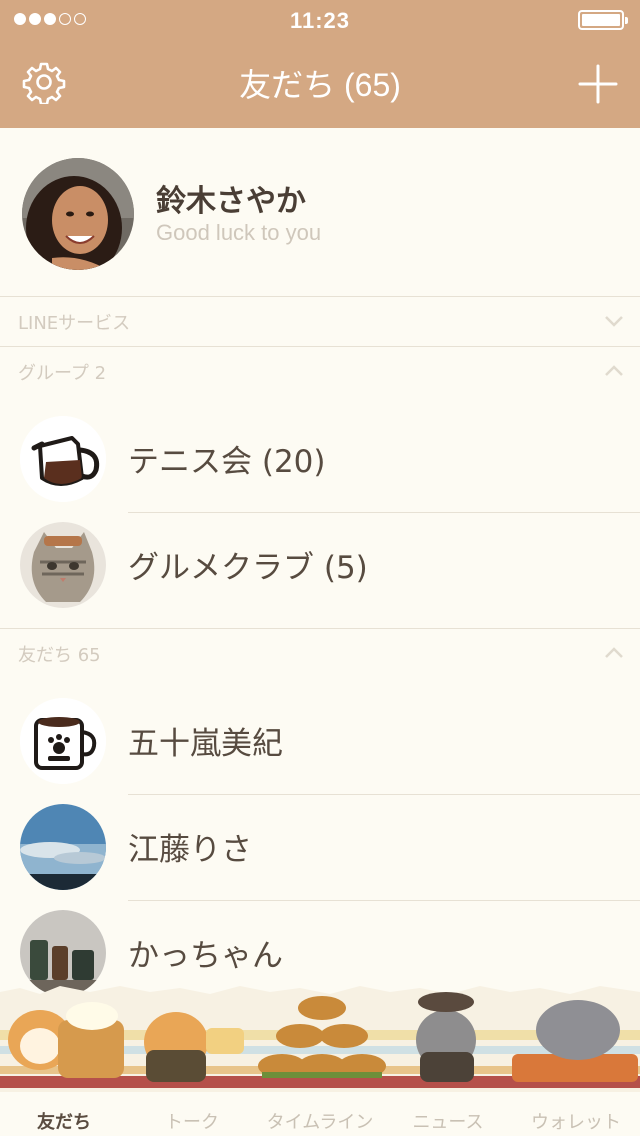 The height and width of the screenshot is (1136, 640). I want to click on list-item-group: テニス会 (20), so click(320, 459).